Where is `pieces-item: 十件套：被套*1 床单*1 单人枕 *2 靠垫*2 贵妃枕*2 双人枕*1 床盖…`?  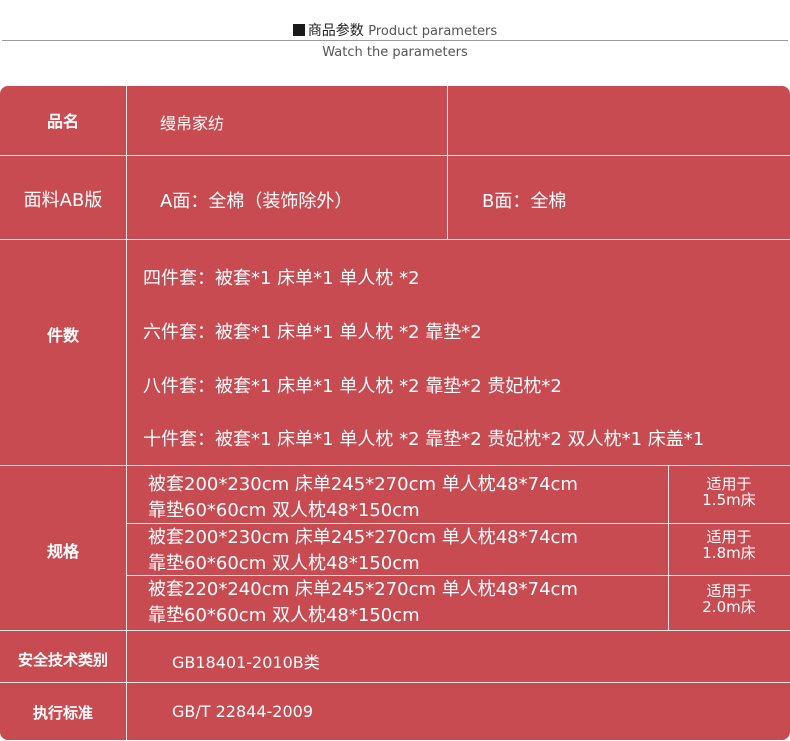
pieces-item: 十件套：被套*1 床单*1 单人枕 *2 靠垫*2 贵妃枕*2 双人枕*1 床盖… is located at coordinates (424, 439).